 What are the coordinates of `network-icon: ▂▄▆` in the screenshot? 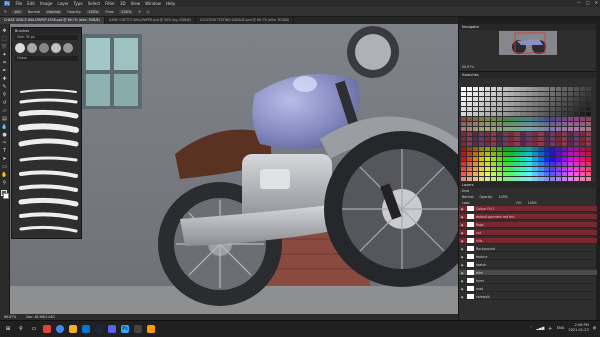 It's located at (540, 328).